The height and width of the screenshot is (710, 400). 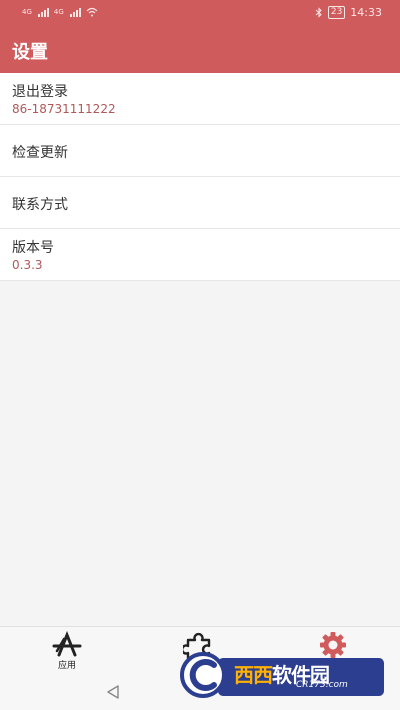 What do you see at coordinates (30, 52) in the screenshot?
I see `page-title: 设置` at bounding box center [30, 52].